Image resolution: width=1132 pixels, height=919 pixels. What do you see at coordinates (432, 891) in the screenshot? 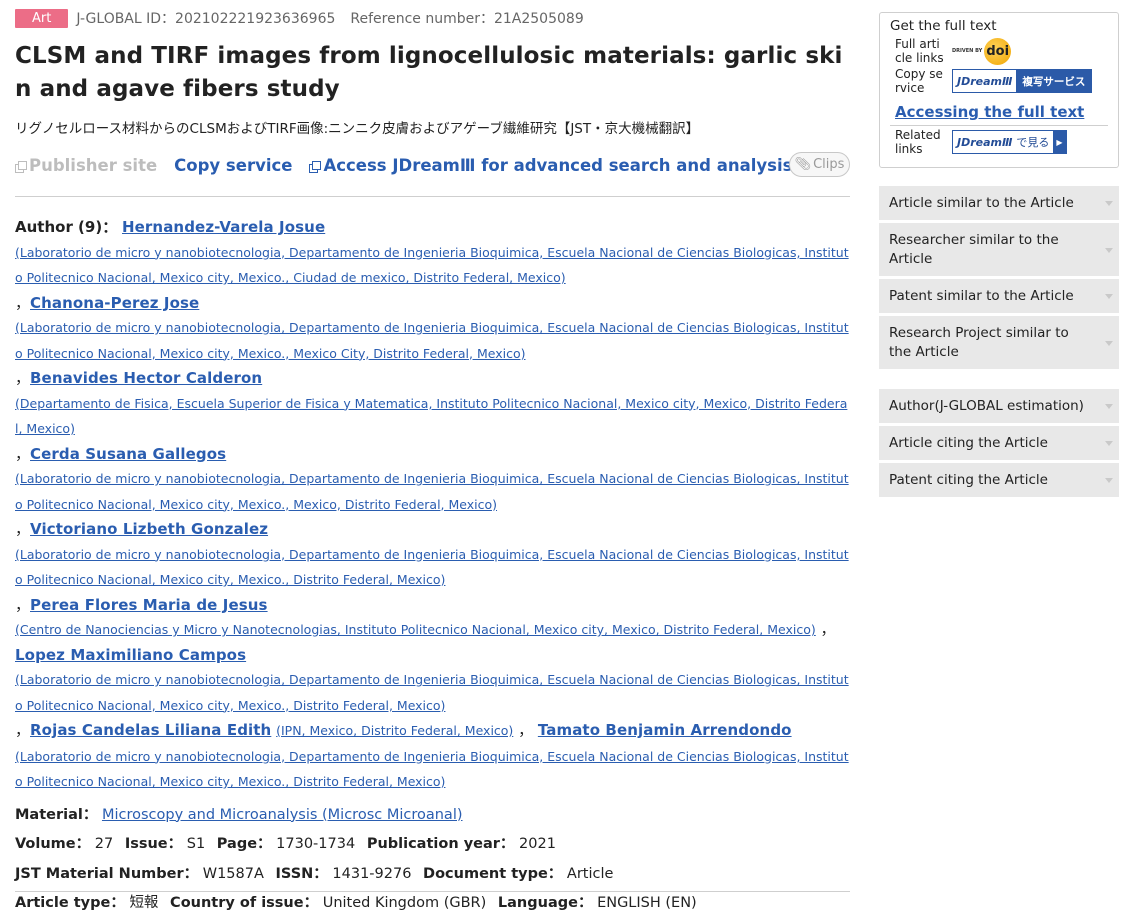
I see `bottom-divider` at bounding box center [432, 891].